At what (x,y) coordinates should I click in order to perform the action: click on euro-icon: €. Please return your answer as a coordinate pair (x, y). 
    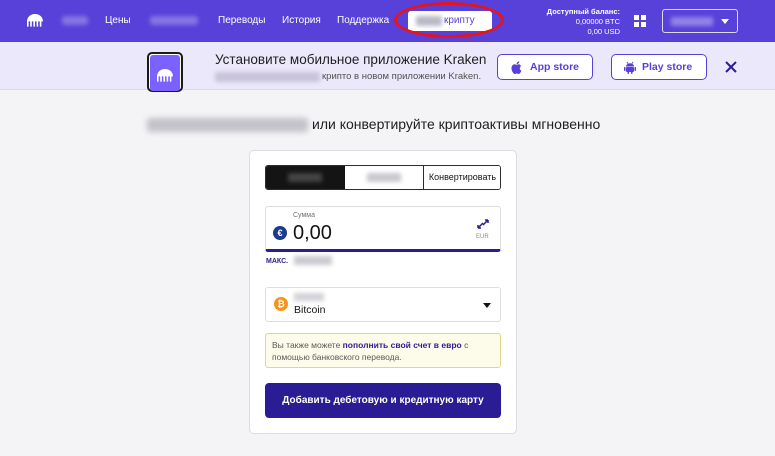
    Looking at the image, I should click on (280, 233).